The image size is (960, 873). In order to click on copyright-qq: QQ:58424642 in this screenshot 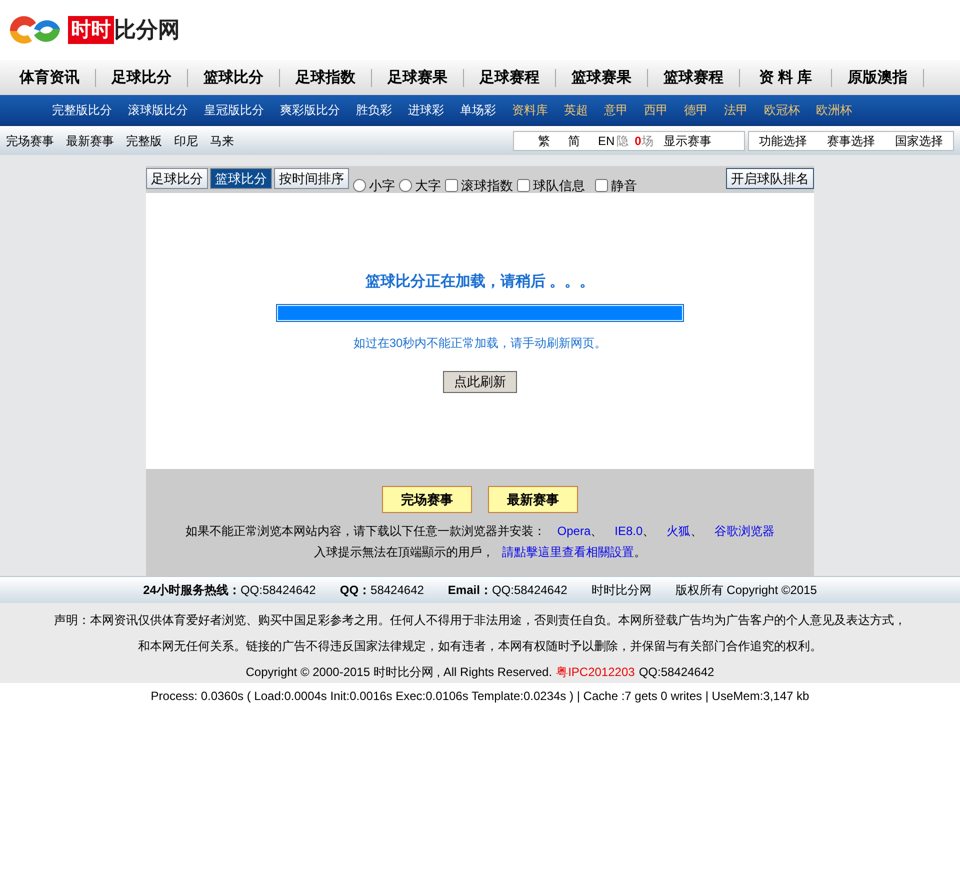, I will do `click(676, 672)`.